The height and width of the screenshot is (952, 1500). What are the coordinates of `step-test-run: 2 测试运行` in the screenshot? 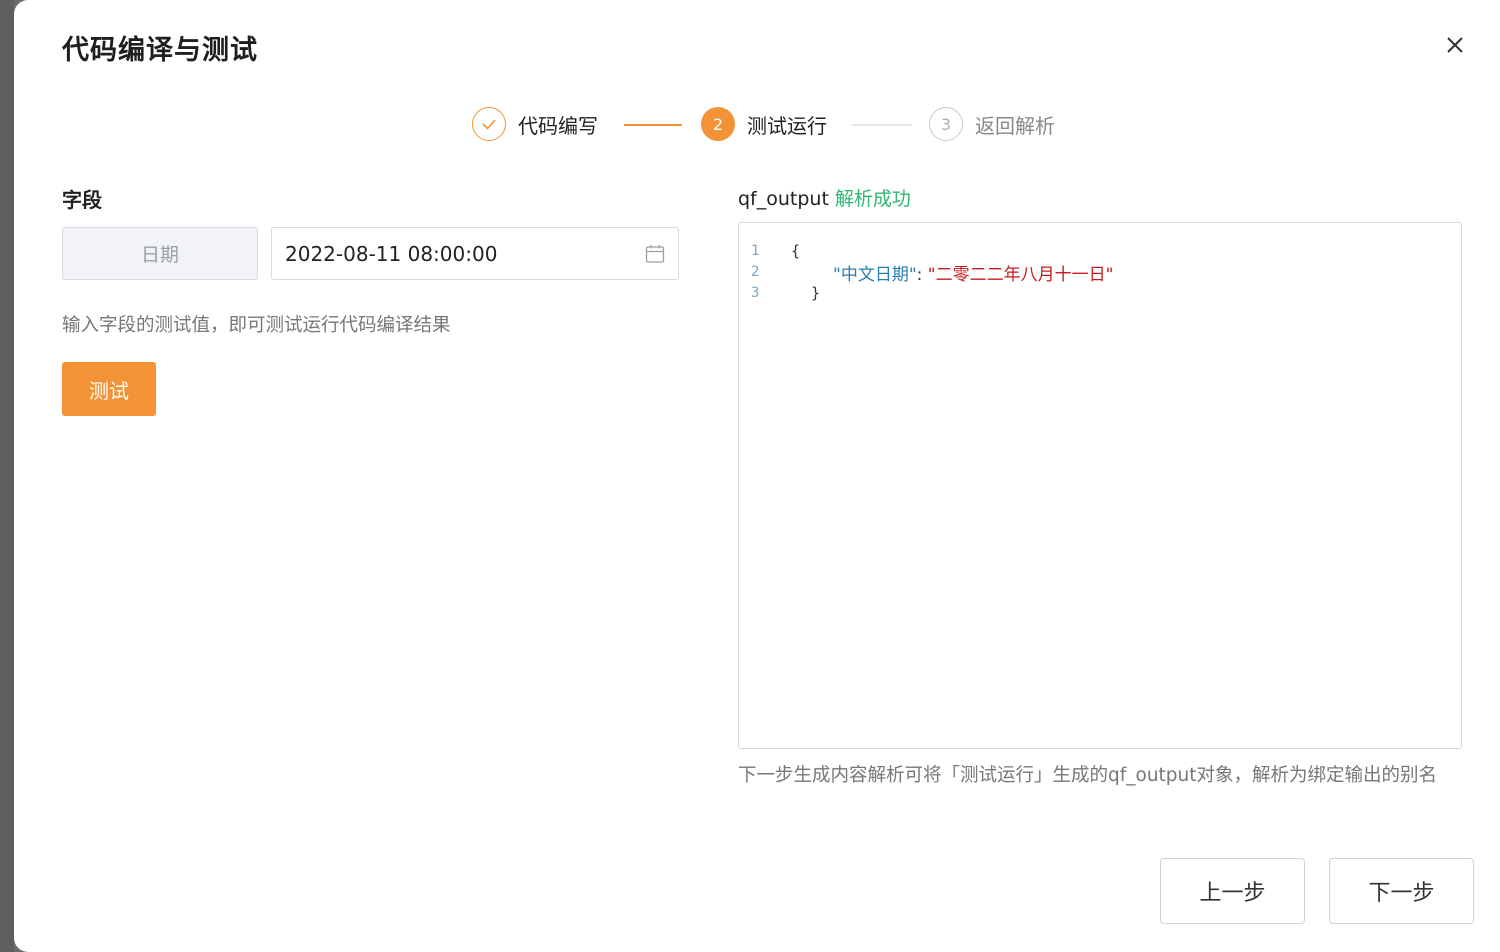 It's located at (764, 124).